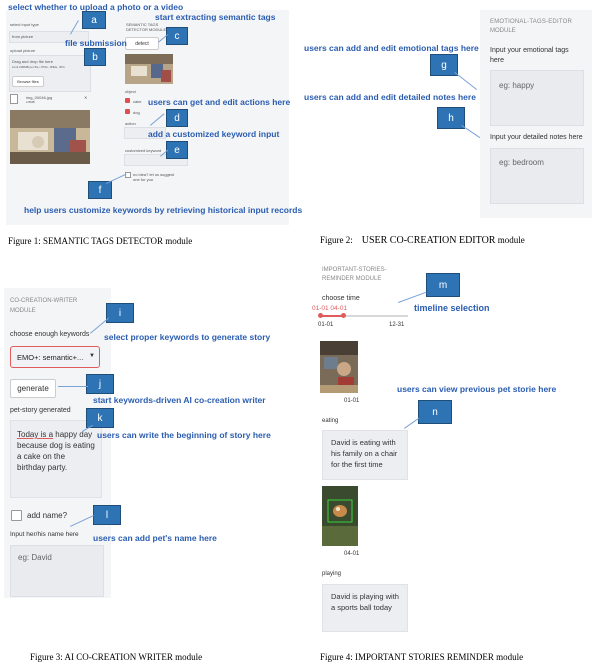  I want to click on suggest-text: no idea? let us suggest one for you, so click(154, 177).